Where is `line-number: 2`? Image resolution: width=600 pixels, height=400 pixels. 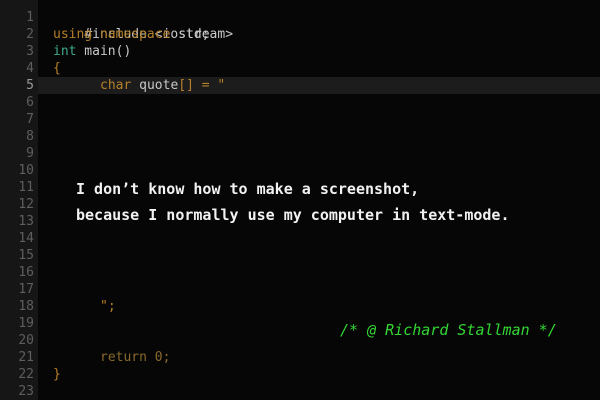
line-number: 2 is located at coordinates (30, 34).